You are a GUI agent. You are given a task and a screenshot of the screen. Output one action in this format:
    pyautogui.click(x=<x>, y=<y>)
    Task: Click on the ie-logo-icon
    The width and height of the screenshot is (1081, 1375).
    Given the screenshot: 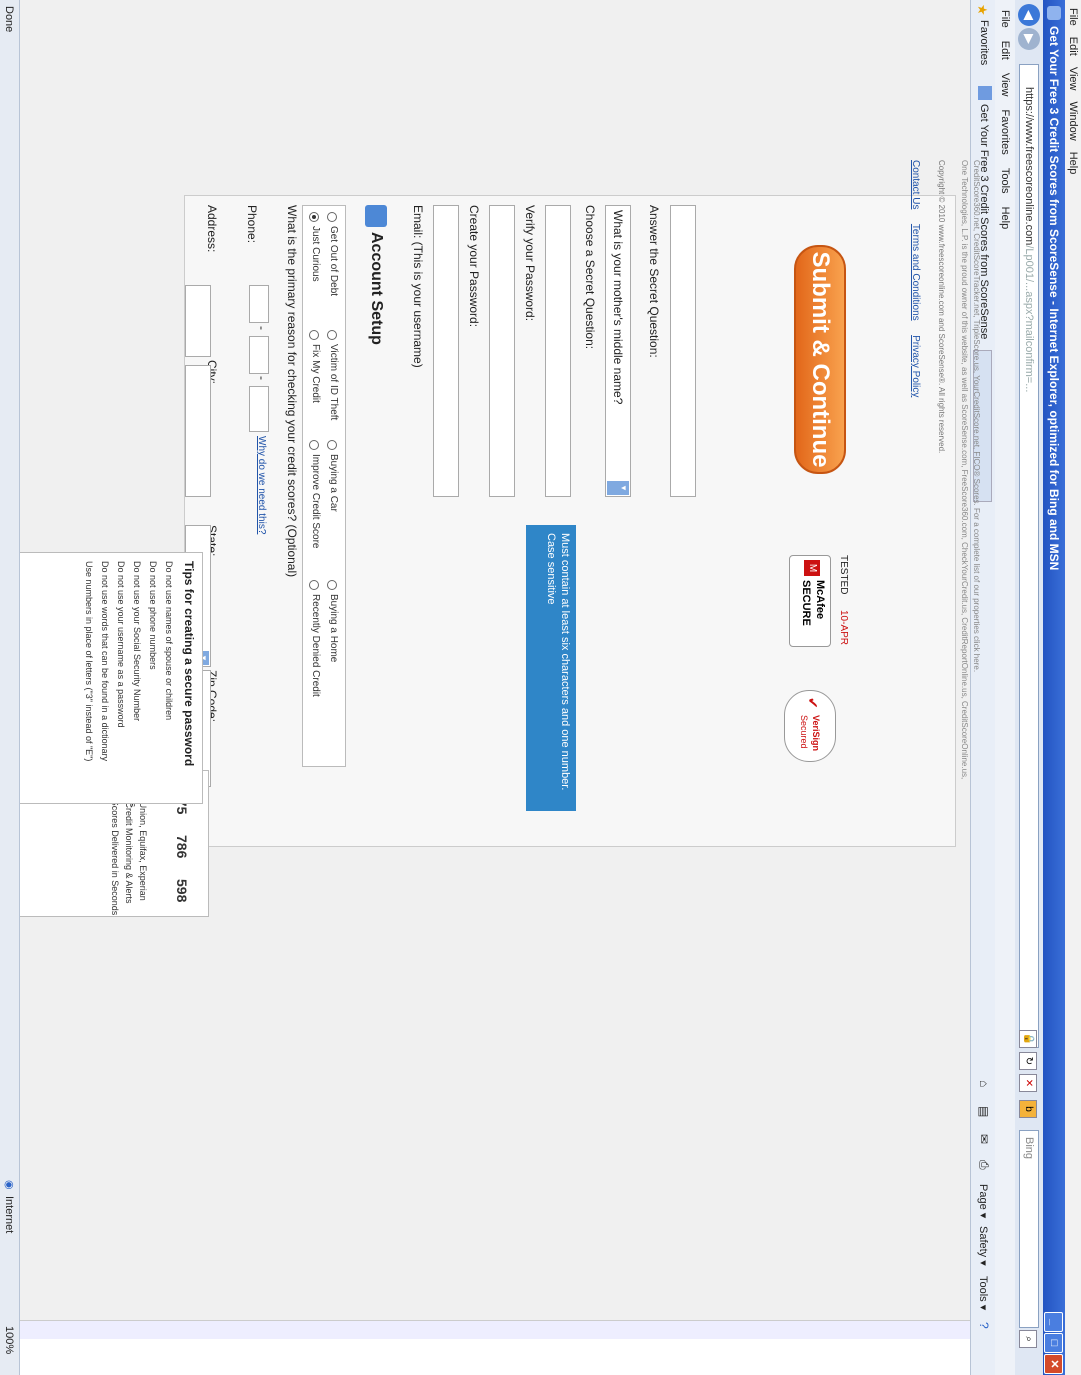 What is the action you would take?
    pyautogui.click(x=1054, y=13)
    